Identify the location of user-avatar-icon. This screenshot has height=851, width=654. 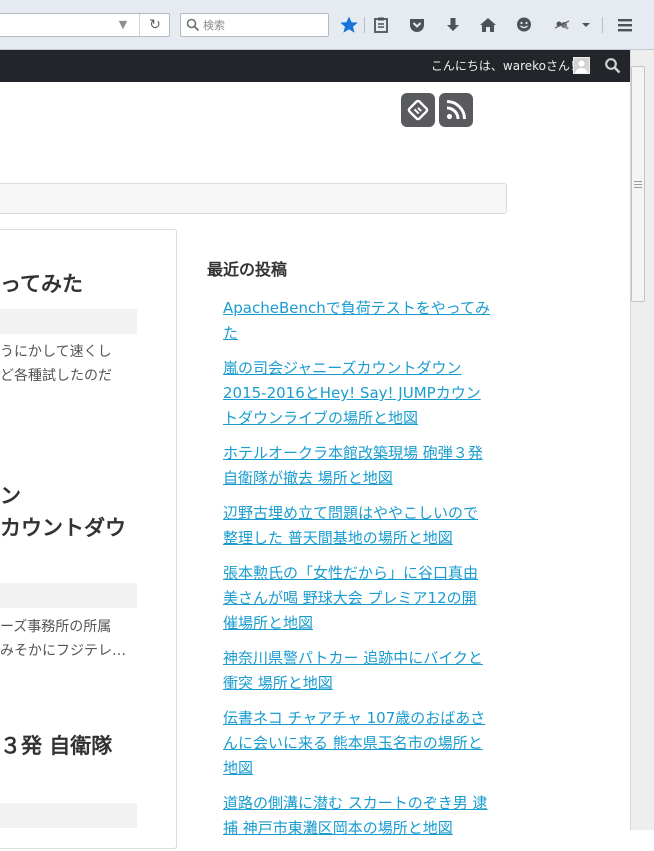
(581, 65).